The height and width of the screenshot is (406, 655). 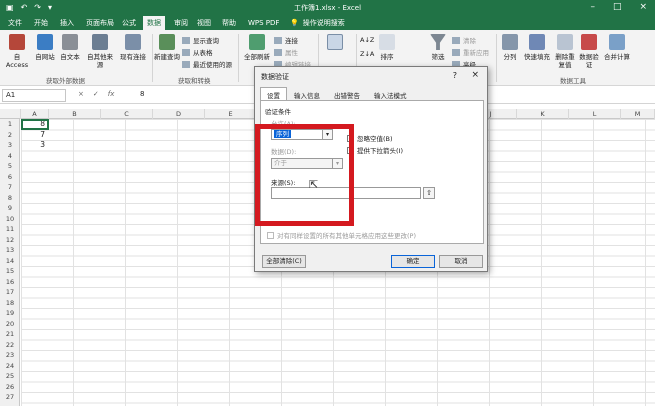 What do you see at coordinates (41, 23) in the screenshot?
I see `tab-home: 开始` at bounding box center [41, 23].